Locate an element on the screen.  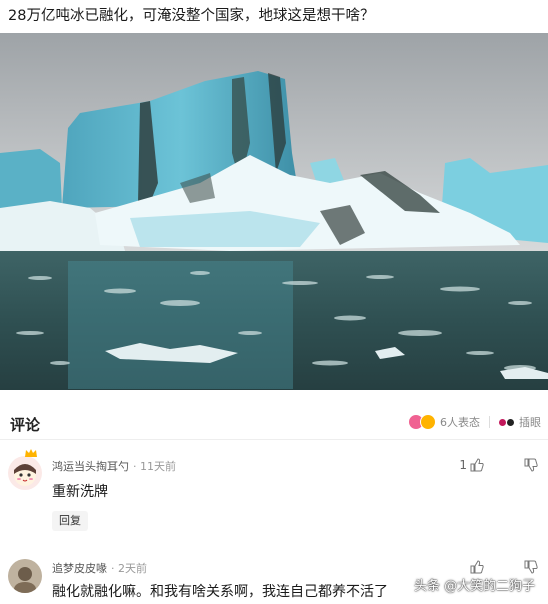
post-headline: 28万亿吨冰已融化，可淹没整个国家，地球这是想干啥？ is located at coordinates (276, 16).